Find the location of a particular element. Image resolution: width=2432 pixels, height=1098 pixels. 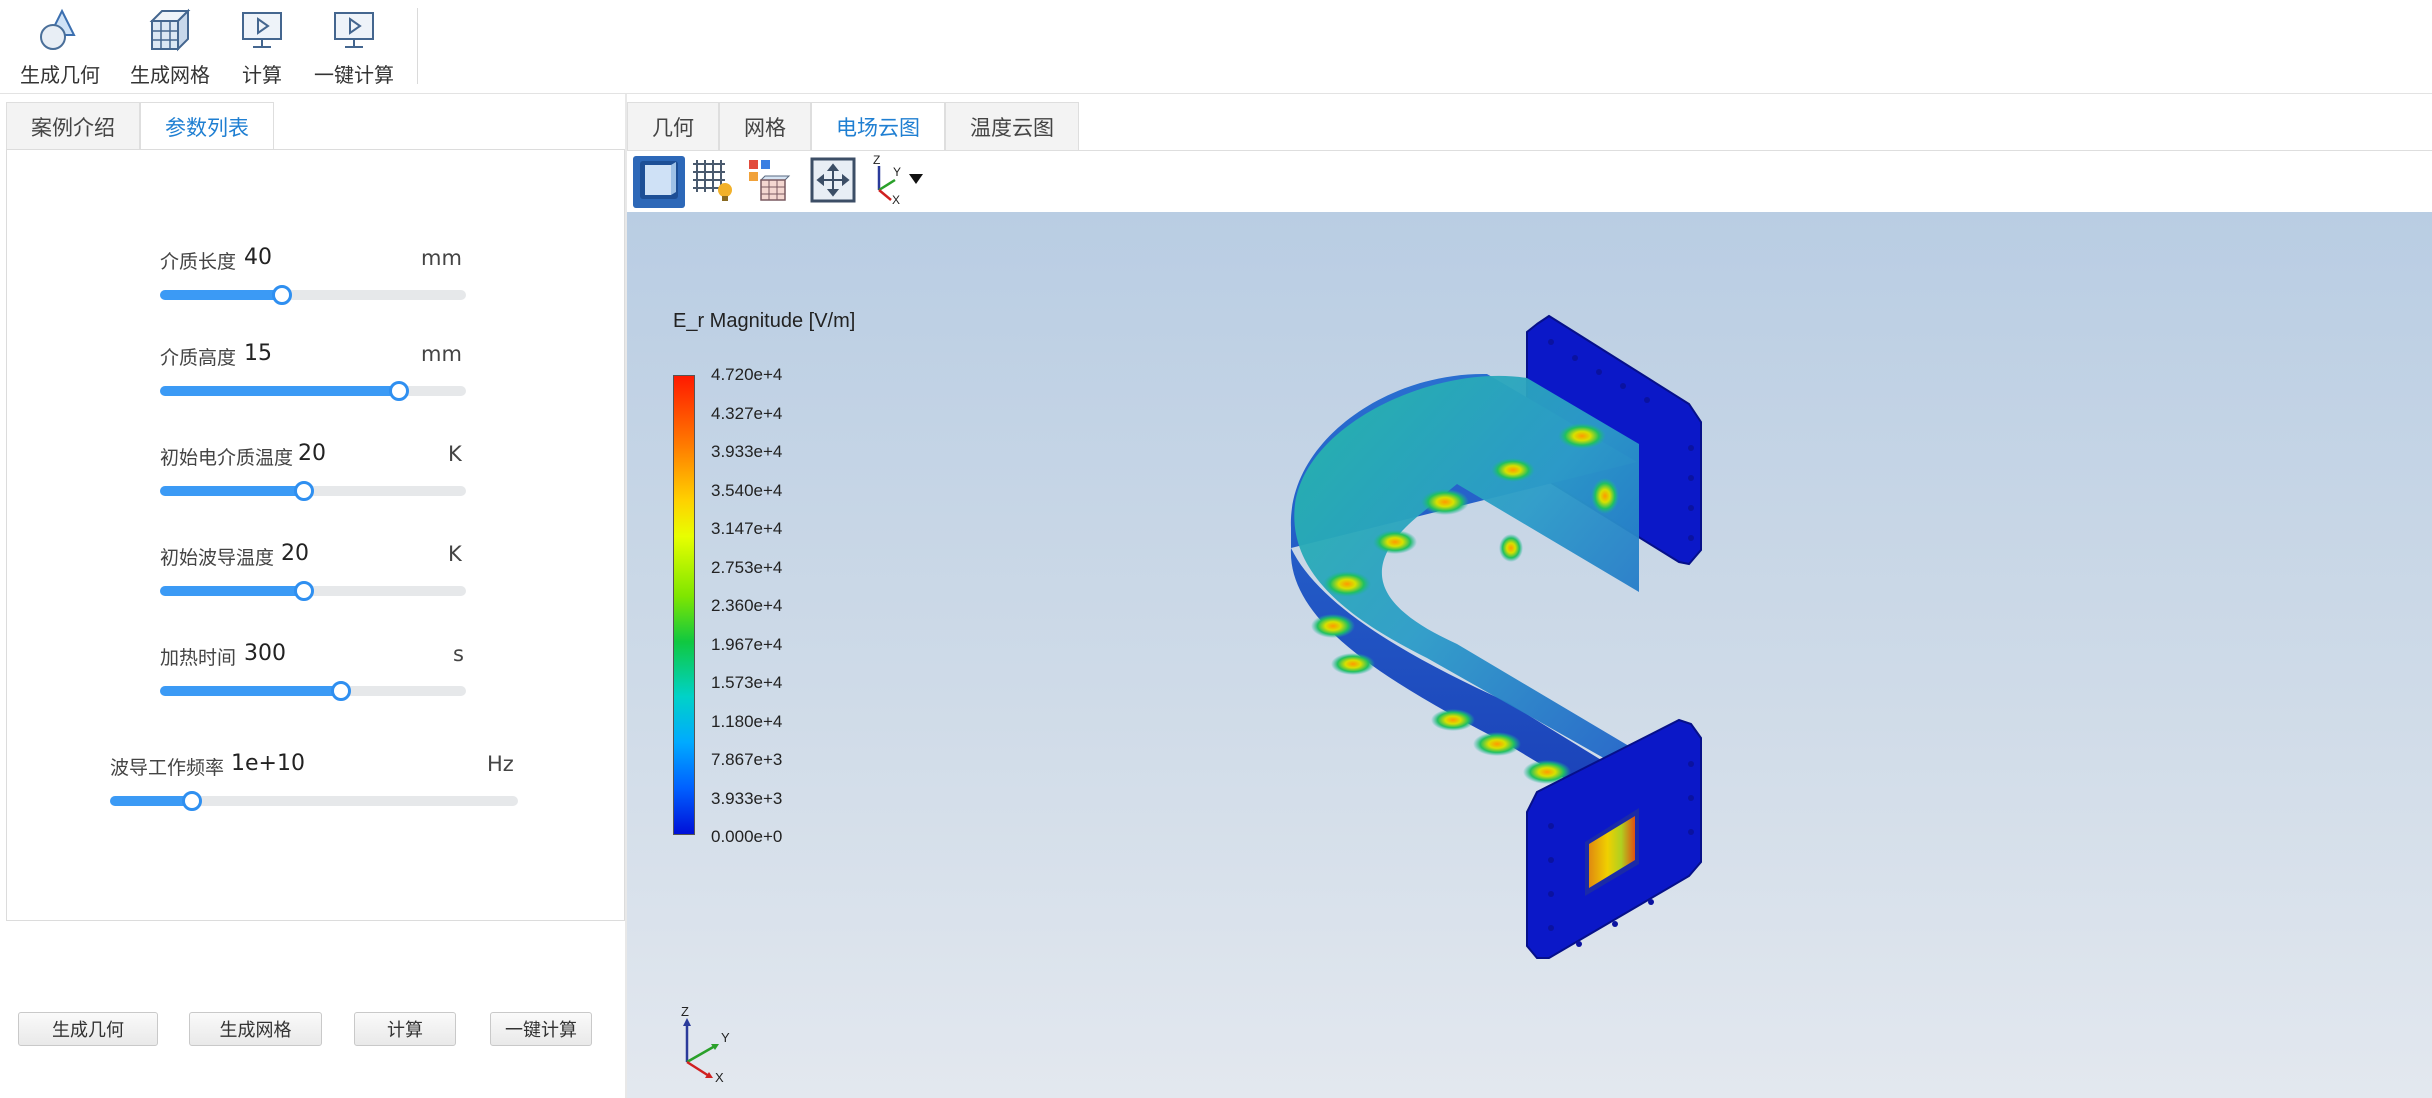

axis-orientation-dropdown: Z Y X is located at coordinates (895, 181).